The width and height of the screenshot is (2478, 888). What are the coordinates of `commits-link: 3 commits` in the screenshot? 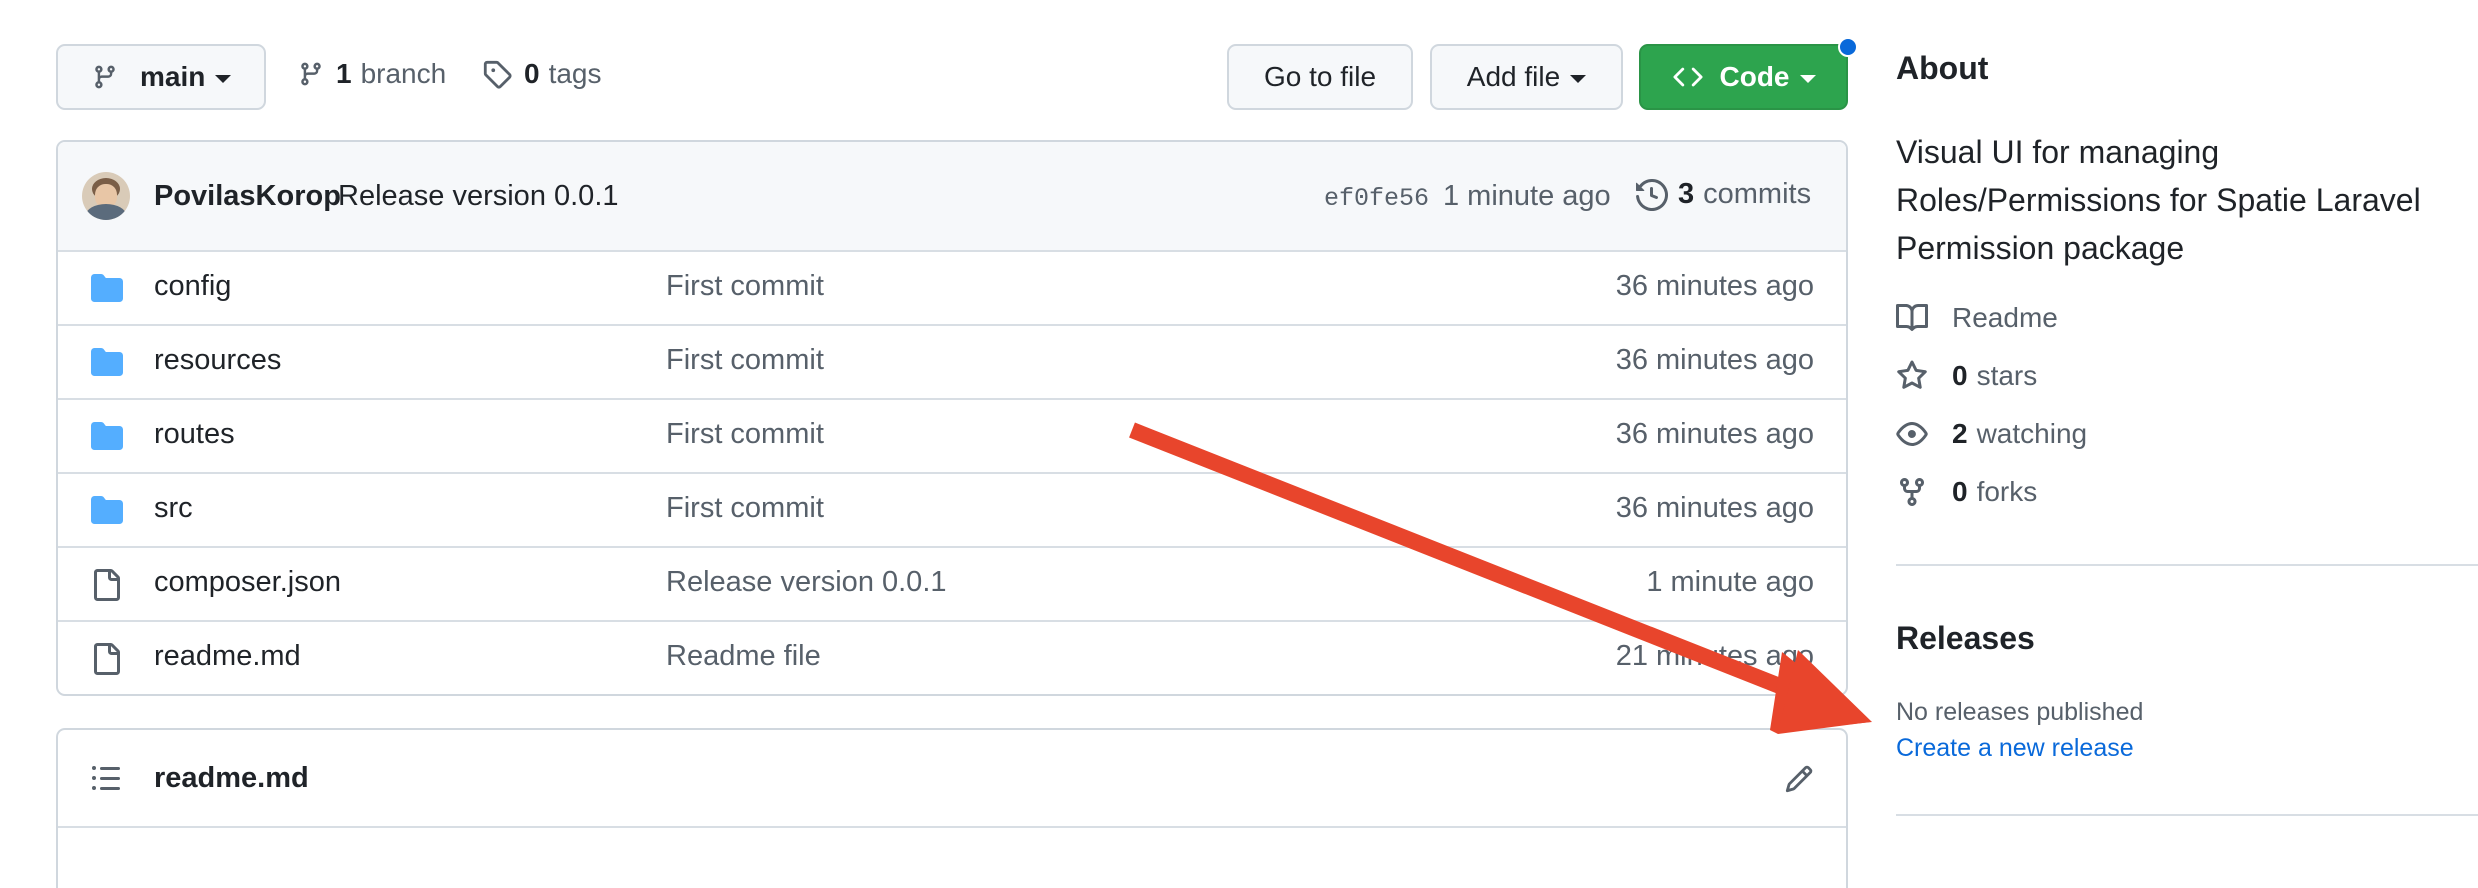 It's located at (1723, 194).